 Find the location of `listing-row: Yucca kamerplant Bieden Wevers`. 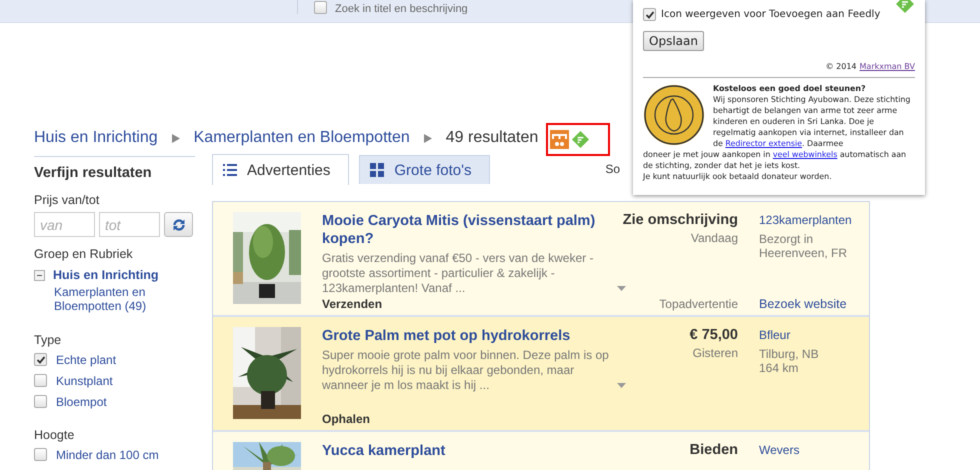

listing-row: Yucca kamerplant Bieden Wevers is located at coordinates (541, 451).